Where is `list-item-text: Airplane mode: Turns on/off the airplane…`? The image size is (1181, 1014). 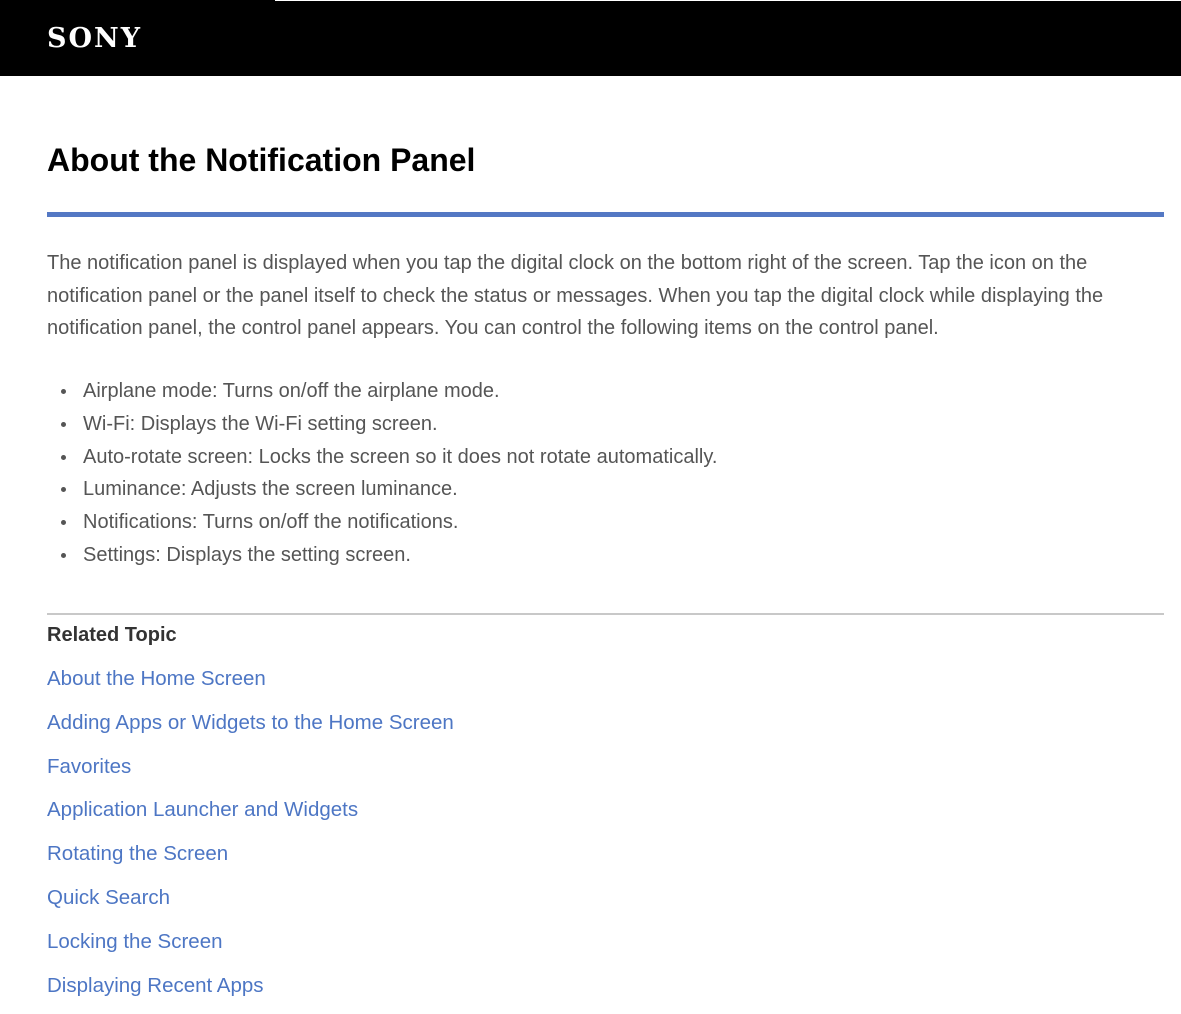 list-item-text: Airplane mode: Turns on/off the airplane… is located at coordinates (291, 391).